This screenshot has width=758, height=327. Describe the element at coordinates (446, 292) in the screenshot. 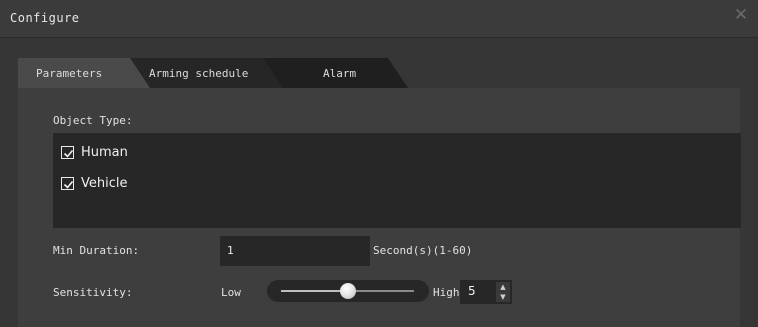

I see `sensitivity-high-label: High` at that location.